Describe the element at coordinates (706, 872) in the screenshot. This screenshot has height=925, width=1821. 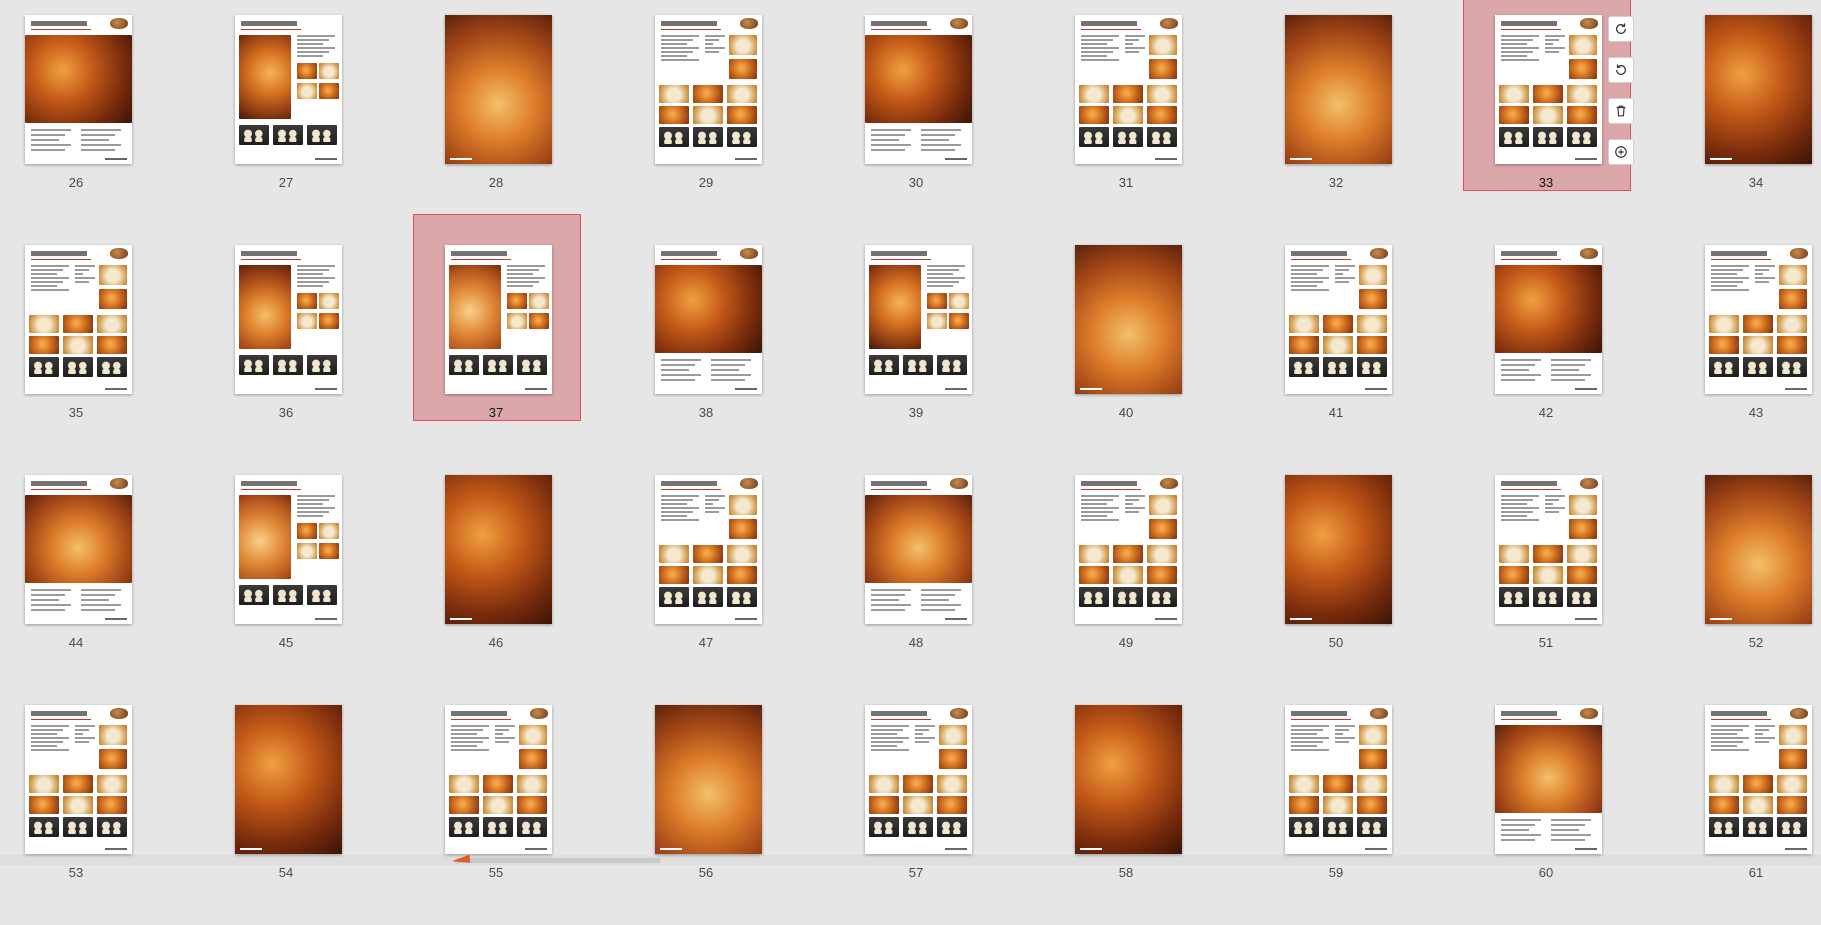
I see `page-number-label: 56` at that location.